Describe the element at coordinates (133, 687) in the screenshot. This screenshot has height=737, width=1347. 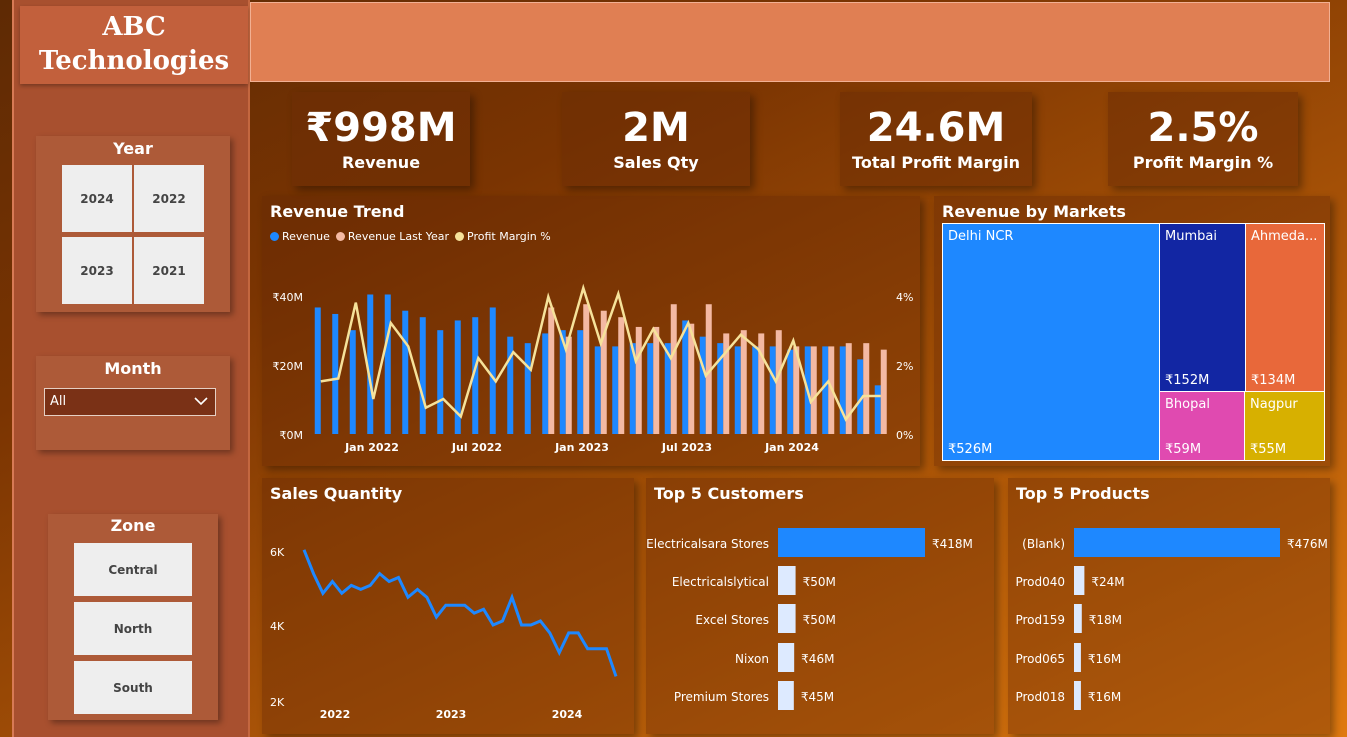
I see `zone-option-south: South` at that location.